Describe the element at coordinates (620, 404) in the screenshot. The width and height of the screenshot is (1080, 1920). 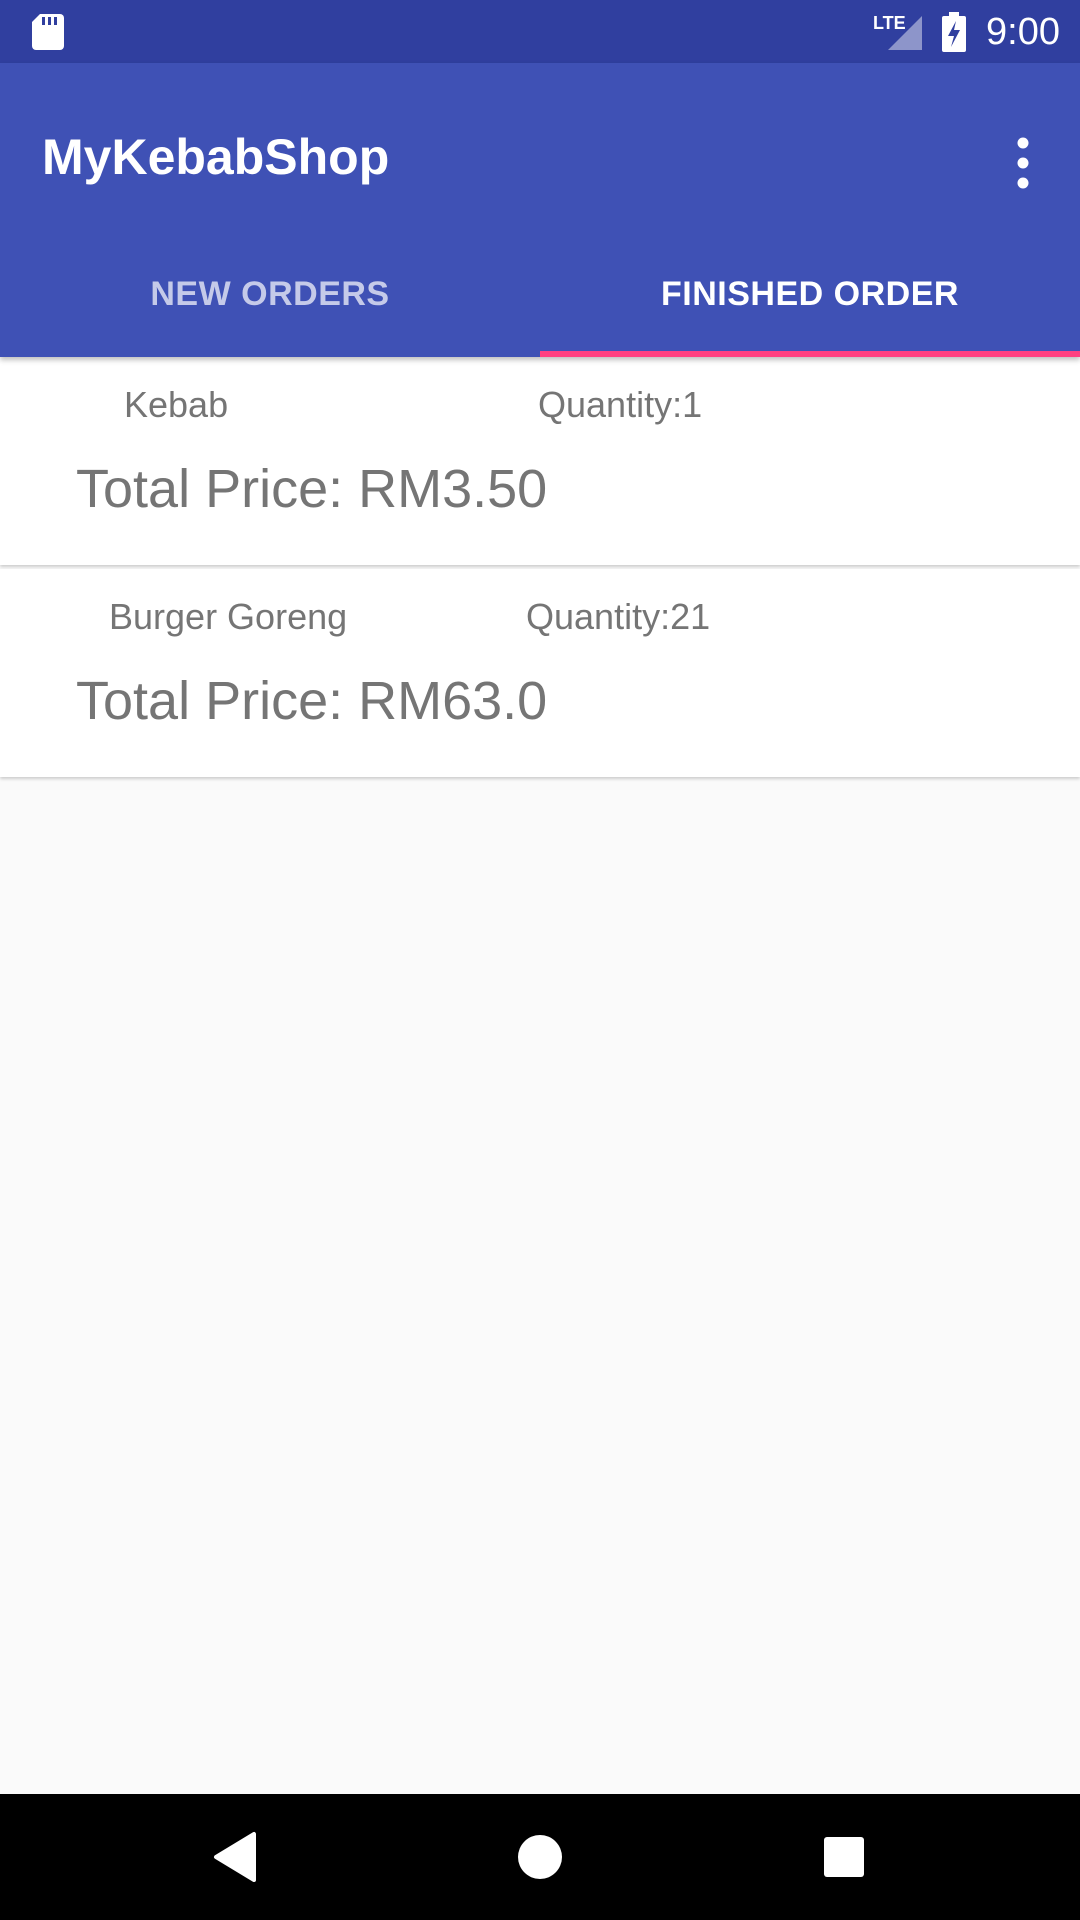
I see `order-quantity: Quantity:1` at that location.